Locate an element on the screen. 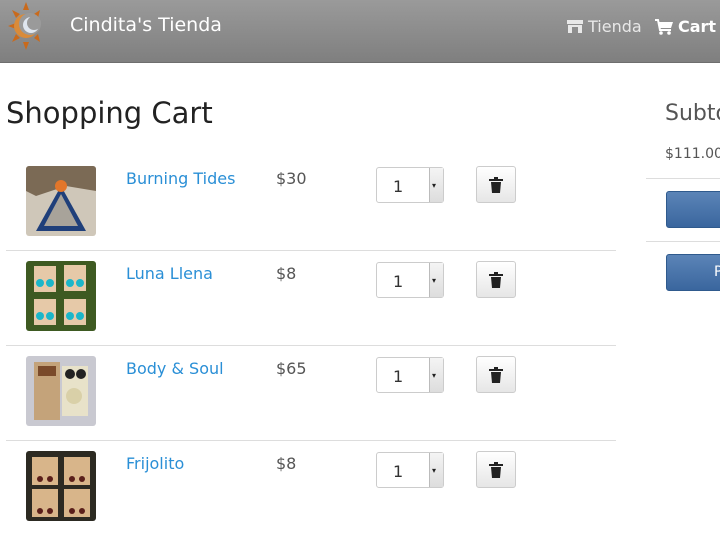 This screenshot has width=720, height=539. navbar: Cindita's Tienda Tienda Cart is located at coordinates (360, 31).